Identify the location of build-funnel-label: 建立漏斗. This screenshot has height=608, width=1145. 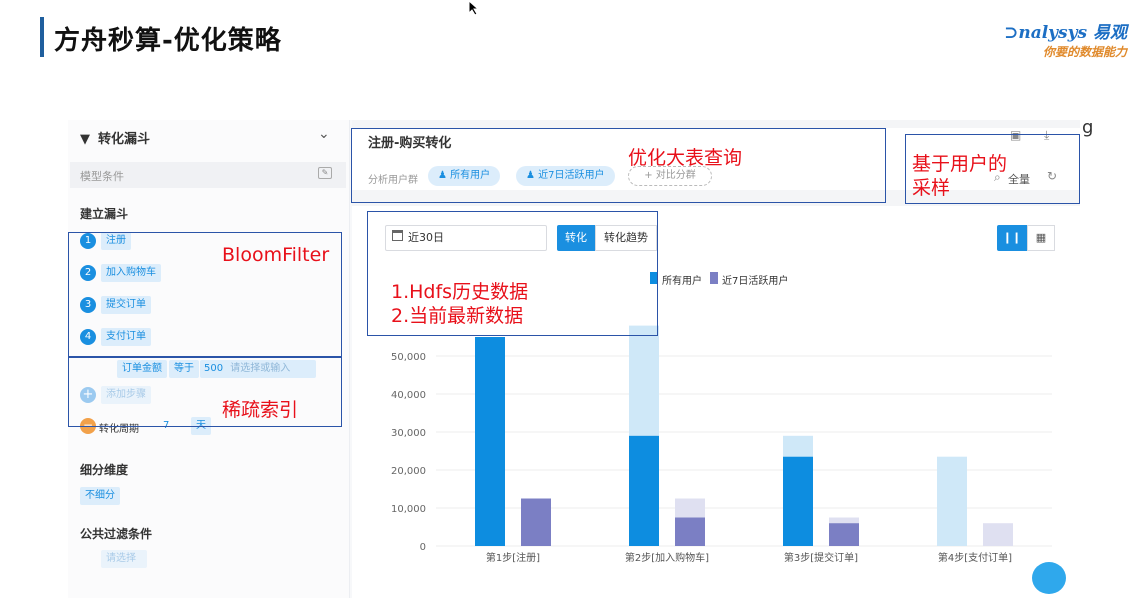
(104, 214).